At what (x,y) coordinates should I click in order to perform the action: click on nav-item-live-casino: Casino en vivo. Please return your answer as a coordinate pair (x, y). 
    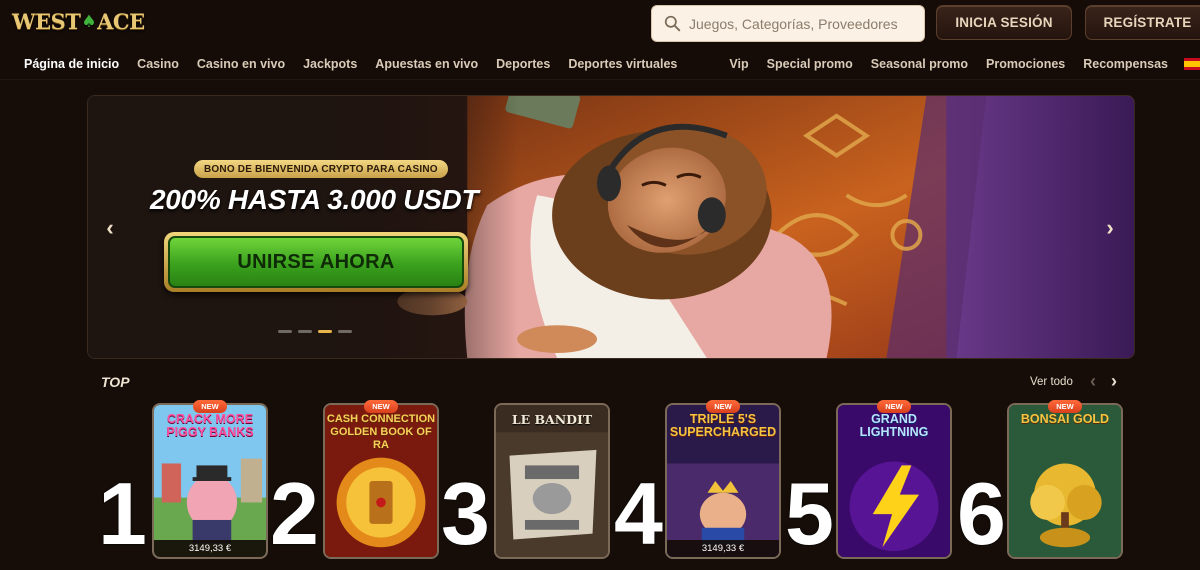
    Looking at the image, I should click on (241, 64).